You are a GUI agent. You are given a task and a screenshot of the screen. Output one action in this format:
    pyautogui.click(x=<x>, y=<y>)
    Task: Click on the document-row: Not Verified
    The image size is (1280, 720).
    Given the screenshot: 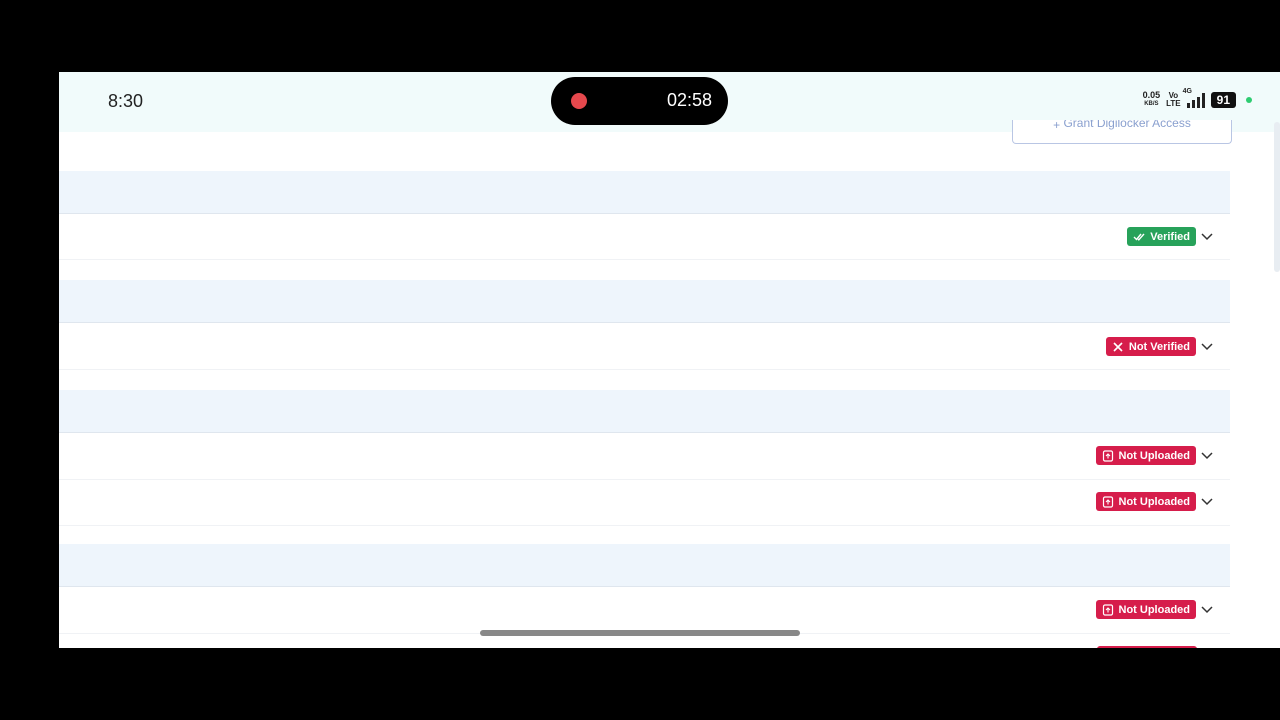 What is the action you would take?
    pyautogui.click(x=644, y=346)
    